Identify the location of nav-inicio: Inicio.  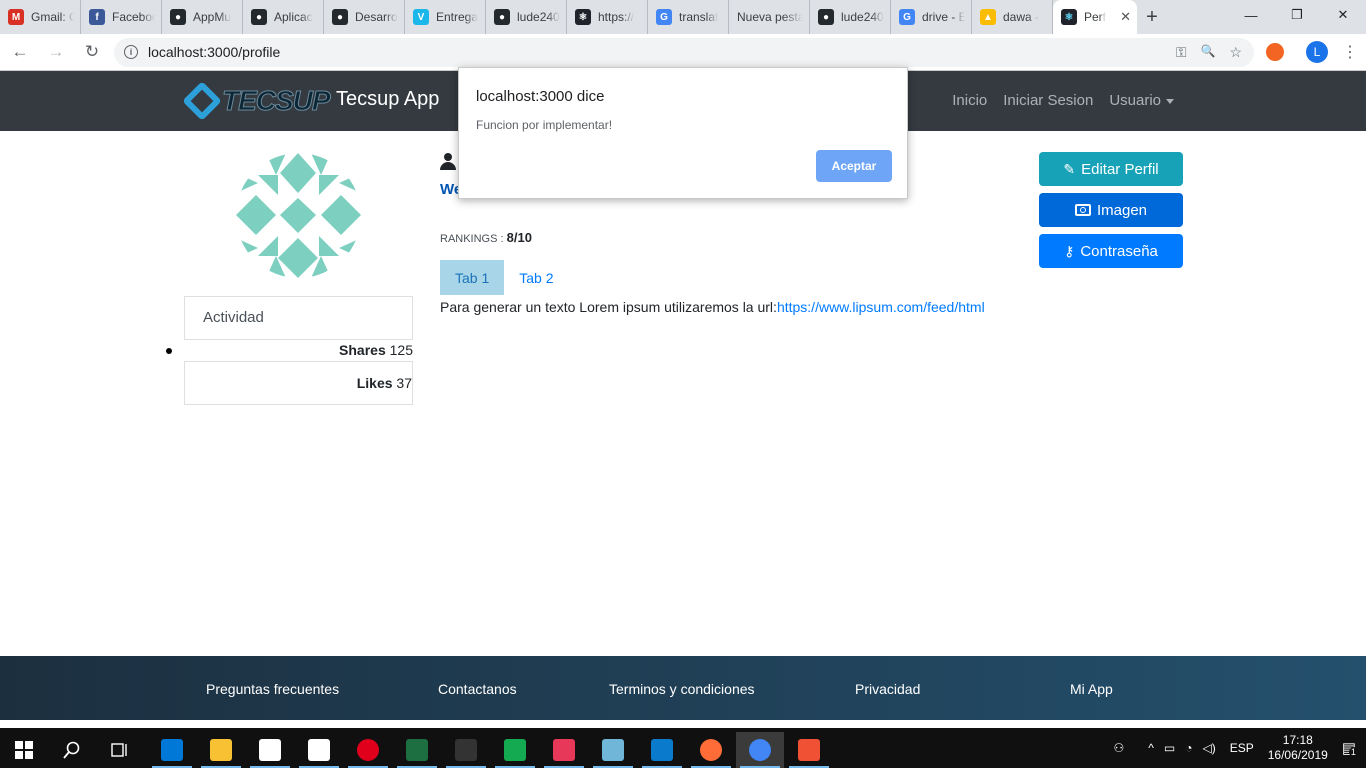
(969, 100).